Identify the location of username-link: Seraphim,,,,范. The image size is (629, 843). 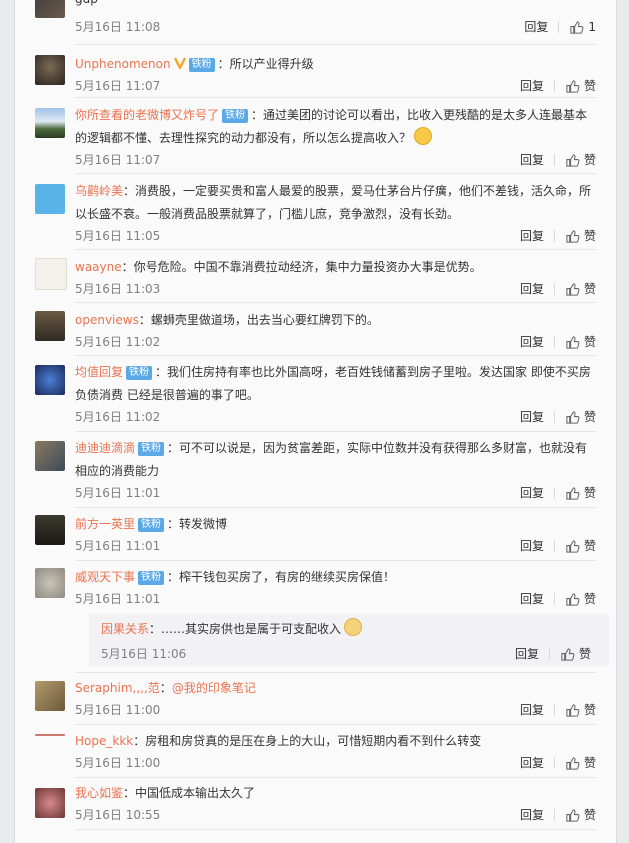
(117, 688).